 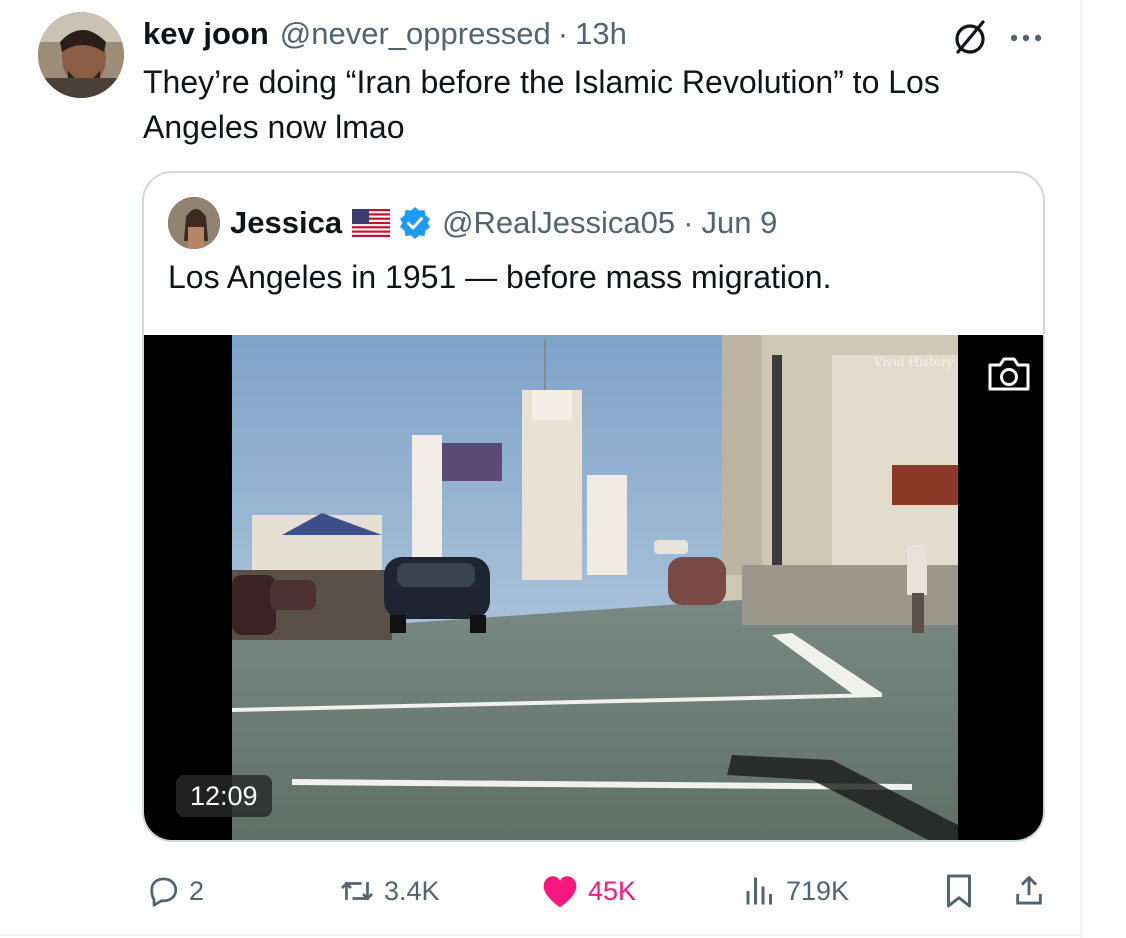 What do you see at coordinates (415, 223) in the screenshot?
I see `verified-badge-icon` at bounding box center [415, 223].